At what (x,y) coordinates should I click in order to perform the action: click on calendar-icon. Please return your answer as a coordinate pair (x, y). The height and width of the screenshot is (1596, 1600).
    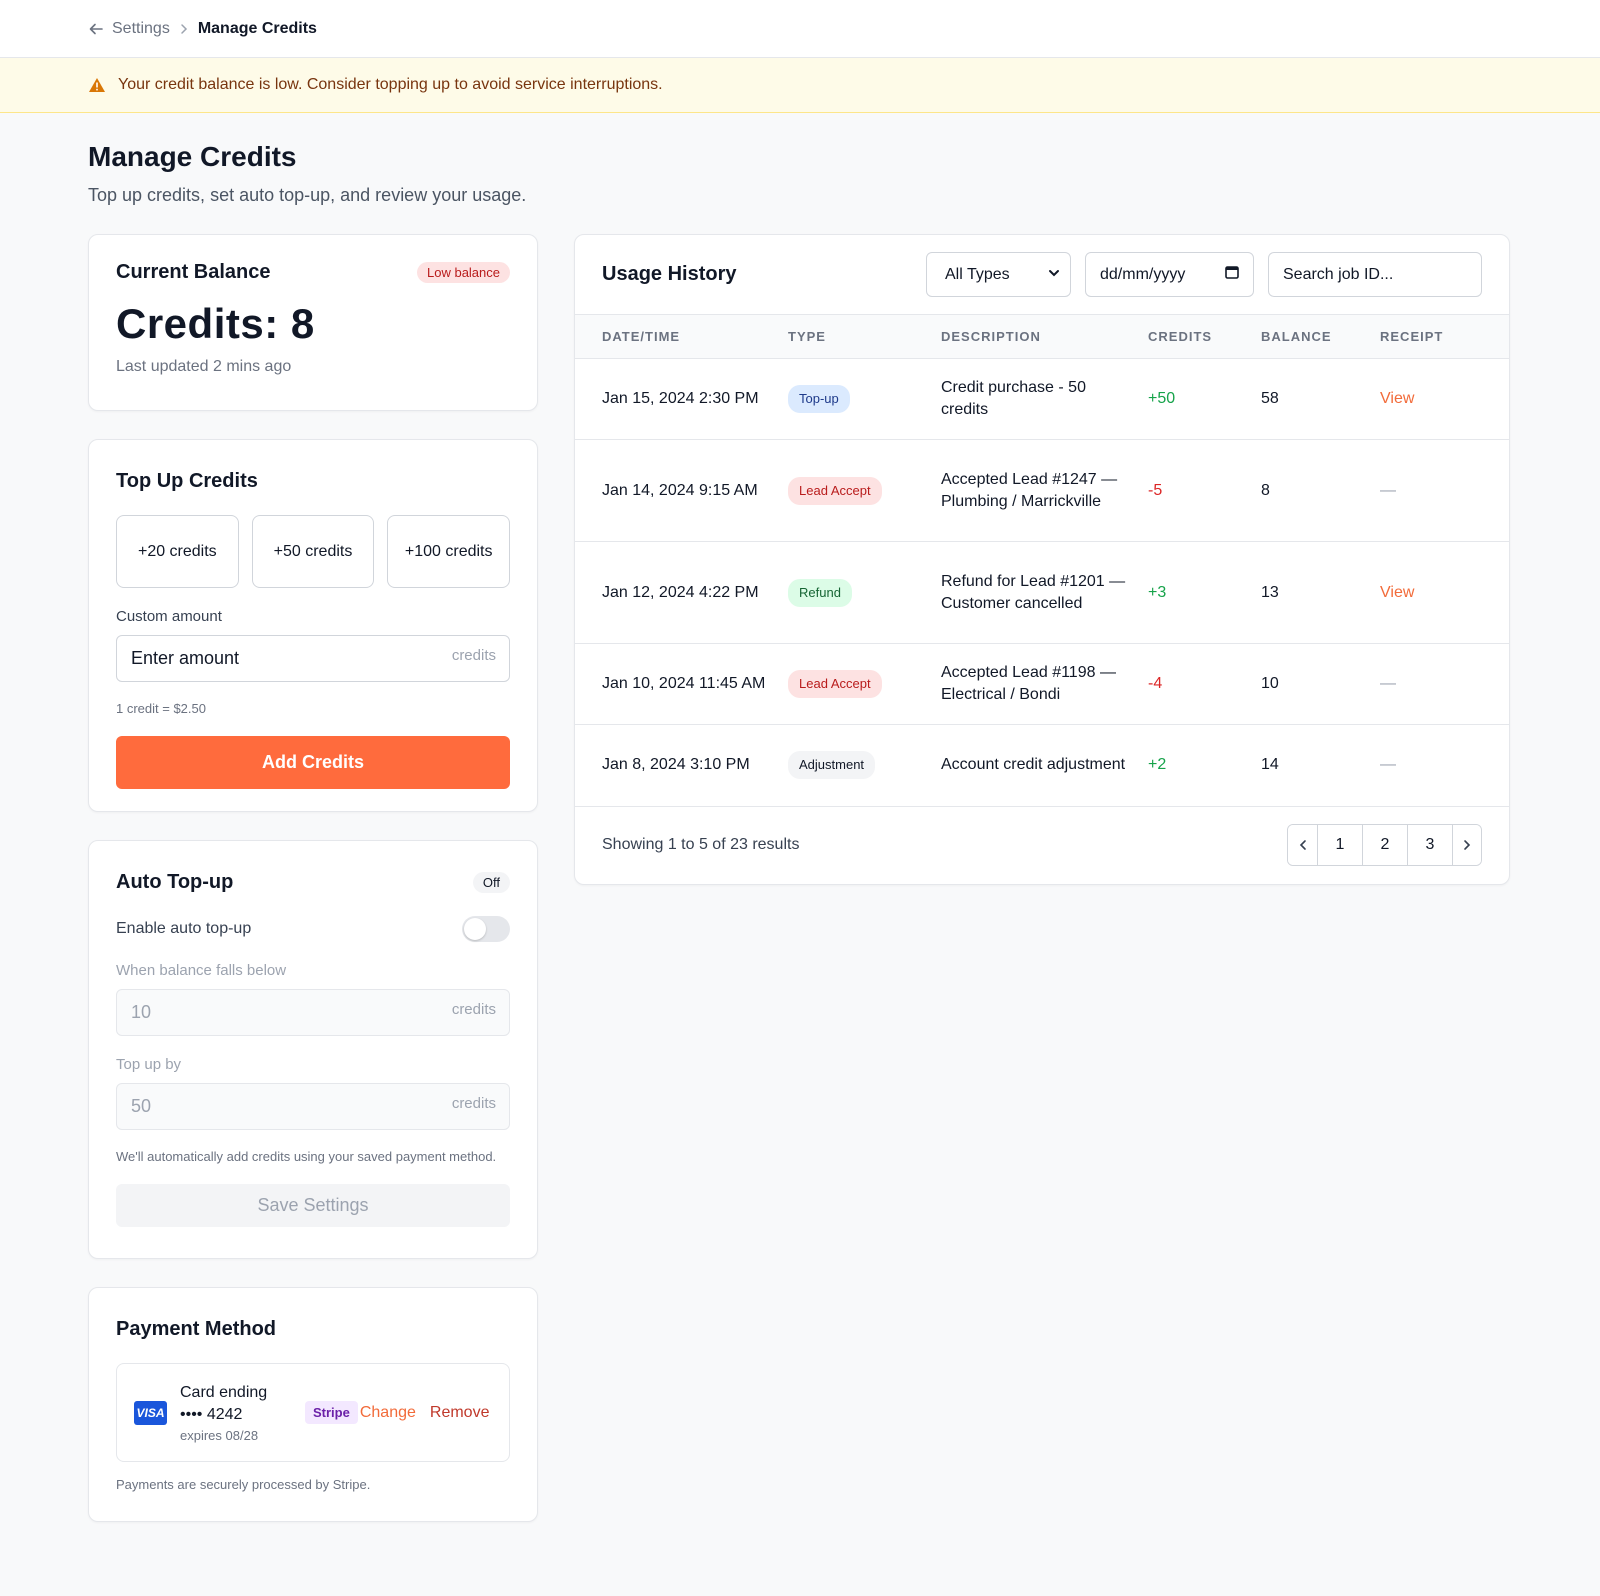
    Looking at the image, I should click on (1232, 274).